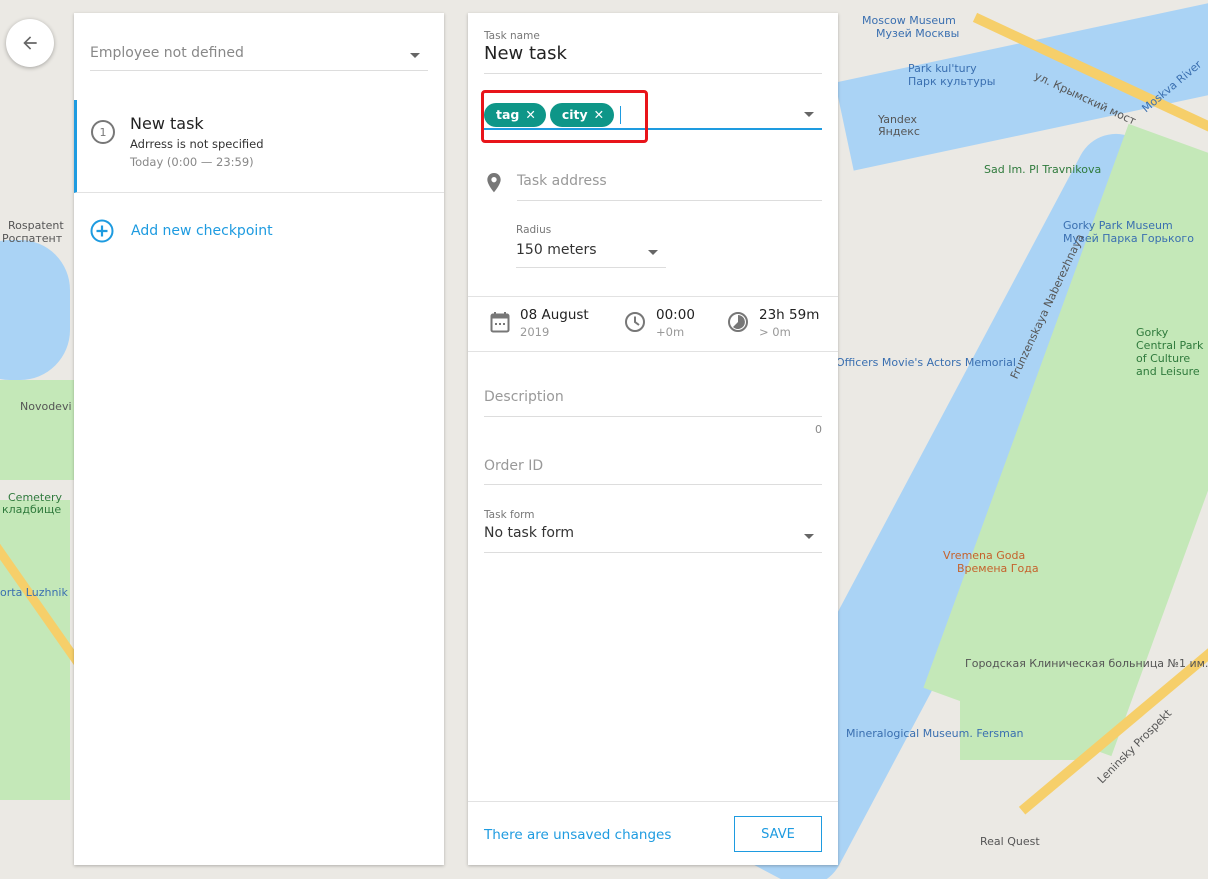  Describe the element at coordinates (529, 250) in the screenshot. I see `radius-value: 150` at that location.